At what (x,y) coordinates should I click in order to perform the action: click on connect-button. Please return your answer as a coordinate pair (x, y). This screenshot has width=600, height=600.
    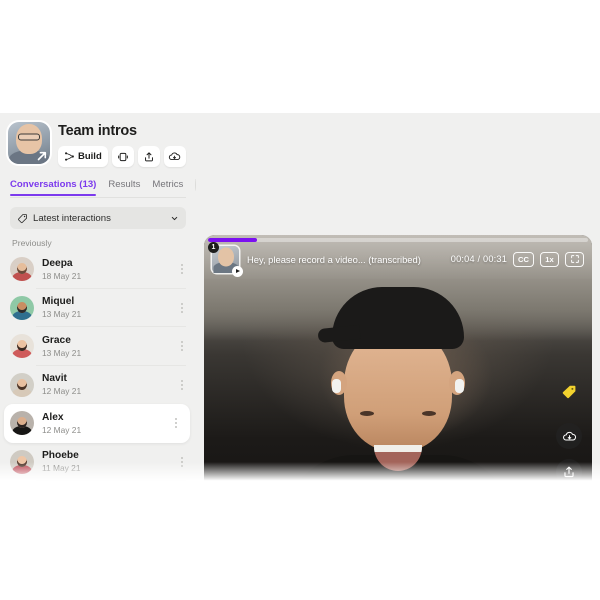
    Looking at the image, I should click on (174, 156).